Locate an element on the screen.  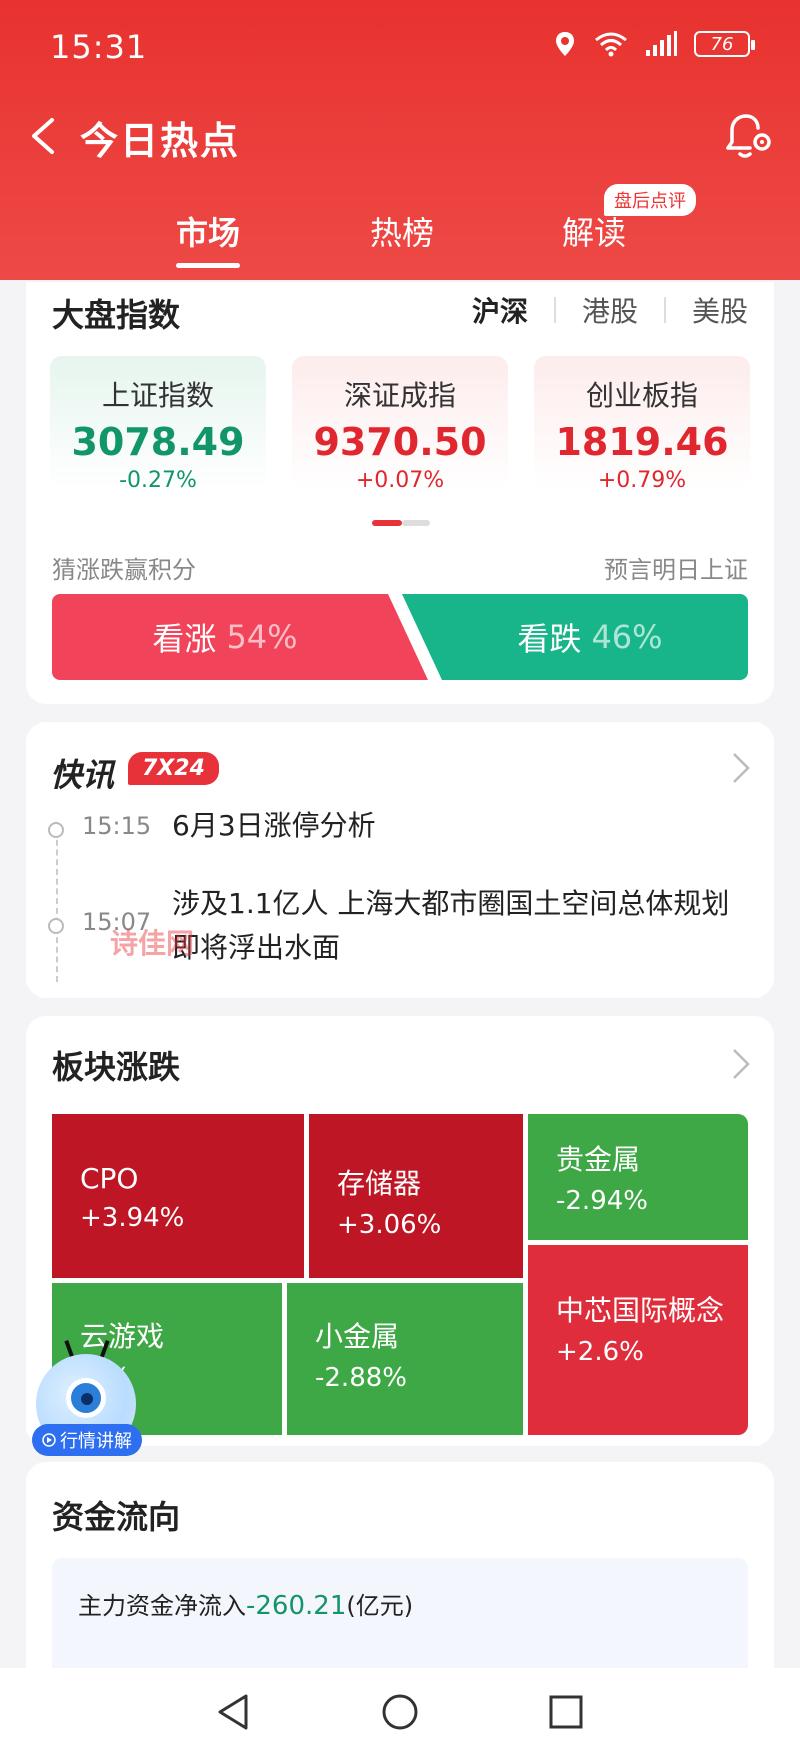
play-icon is located at coordinates (49, 1440).